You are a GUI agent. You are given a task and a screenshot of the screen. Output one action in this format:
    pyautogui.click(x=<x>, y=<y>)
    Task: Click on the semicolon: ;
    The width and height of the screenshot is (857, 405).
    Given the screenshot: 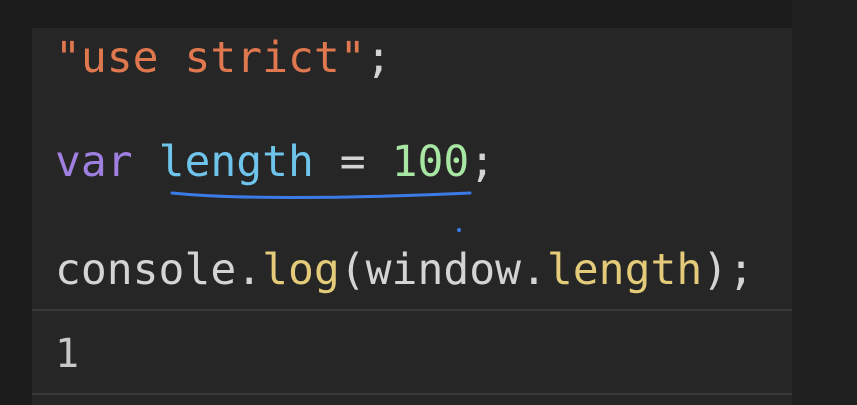 What is the action you would take?
    pyautogui.click(x=741, y=270)
    